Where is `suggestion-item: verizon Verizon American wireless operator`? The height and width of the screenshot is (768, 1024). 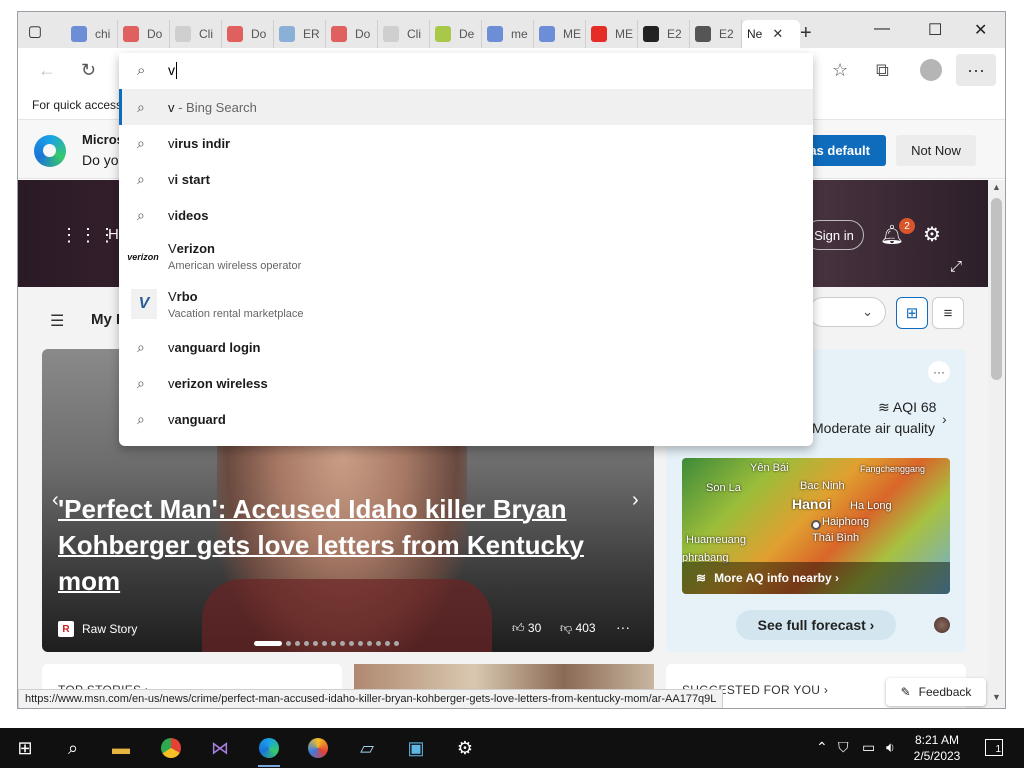 suggestion-item: verizon Verizon American wireless operator is located at coordinates (466, 257).